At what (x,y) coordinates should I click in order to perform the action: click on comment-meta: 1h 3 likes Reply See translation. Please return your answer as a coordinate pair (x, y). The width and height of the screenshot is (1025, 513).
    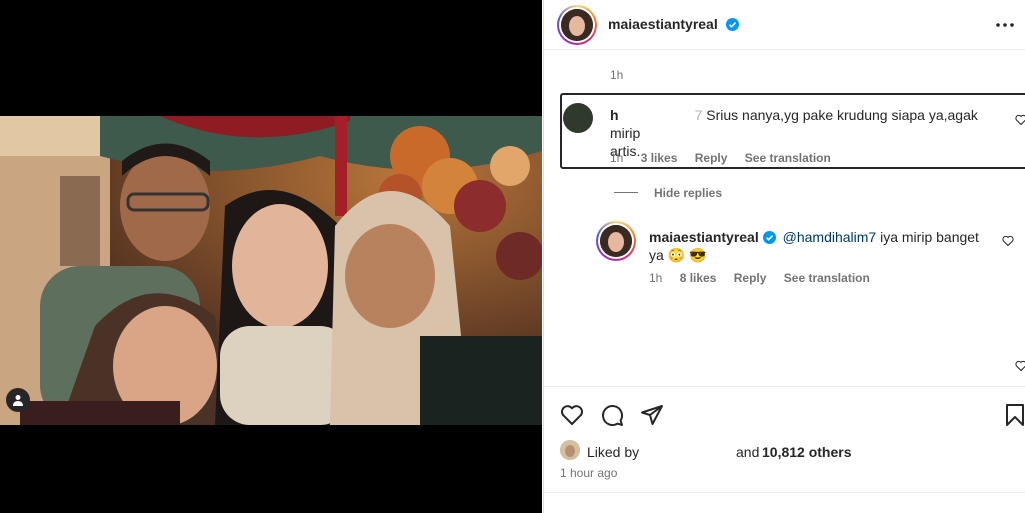
    Looking at the image, I should click on (727, 158).